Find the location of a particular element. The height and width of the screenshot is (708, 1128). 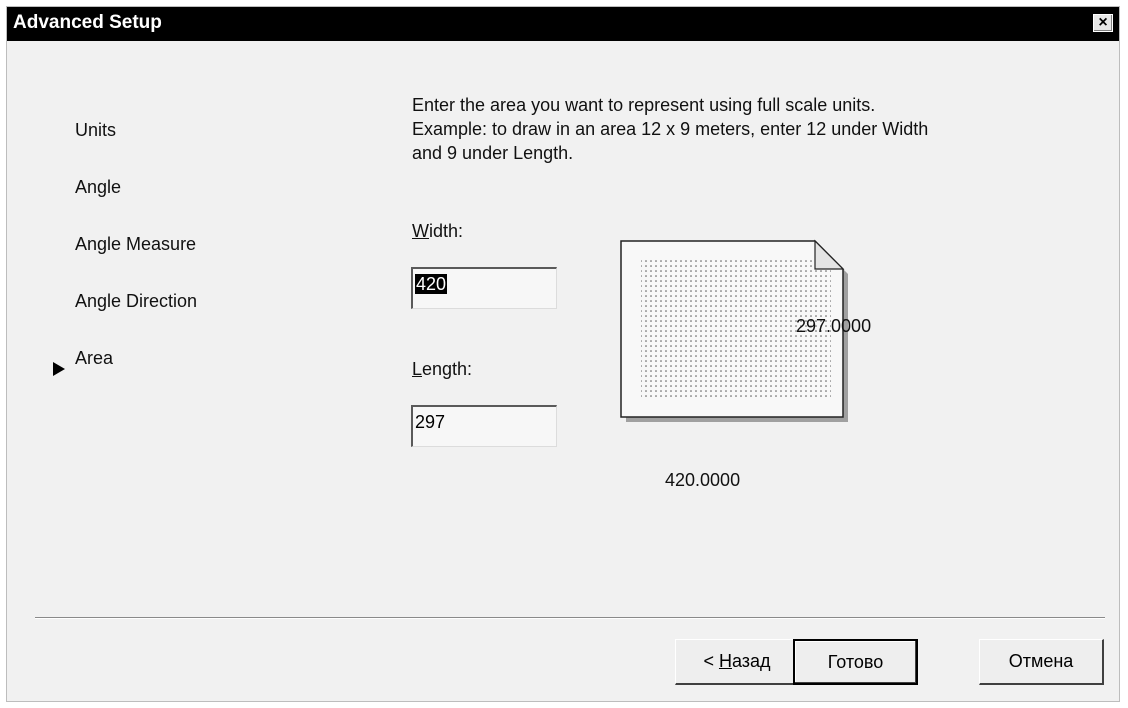

nav-item-angle-measure: Angle Measure is located at coordinates (136, 244).